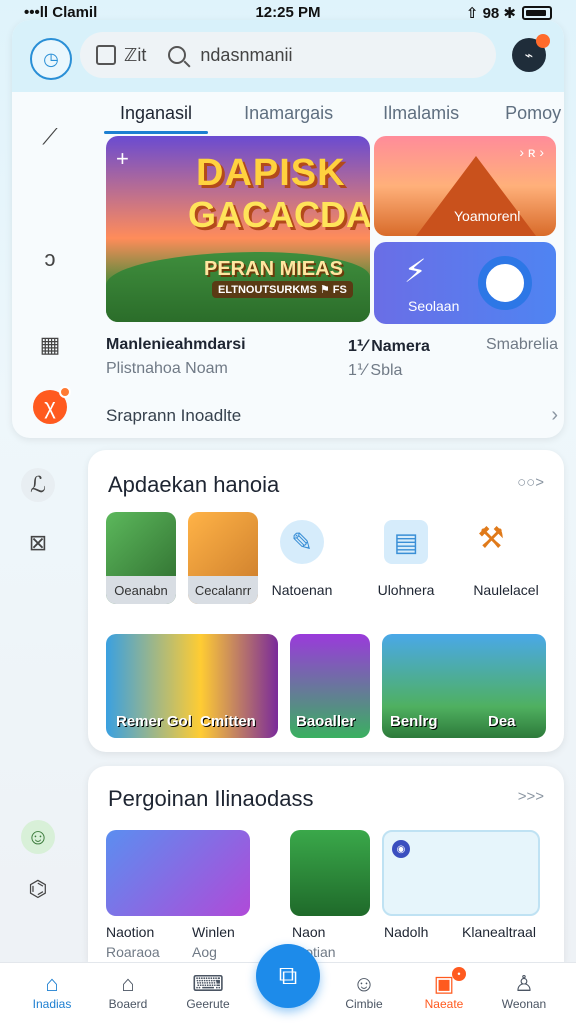 The height and width of the screenshot is (1024, 576). I want to click on nav-community: ☺ Cimbie, so click(364, 991).